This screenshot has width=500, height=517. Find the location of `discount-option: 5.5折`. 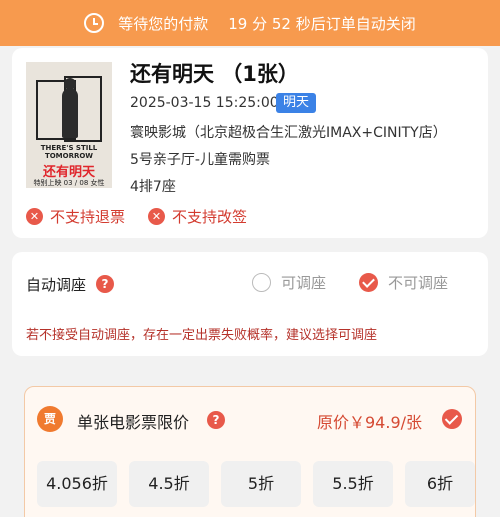

discount-option: 5.5折 is located at coordinates (353, 484).